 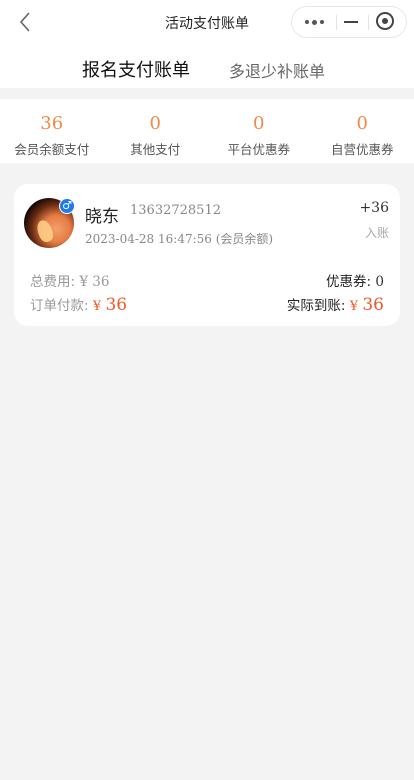 What do you see at coordinates (102, 217) in the screenshot?
I see `user-name: 晓东` at bounding box center [102, 217].